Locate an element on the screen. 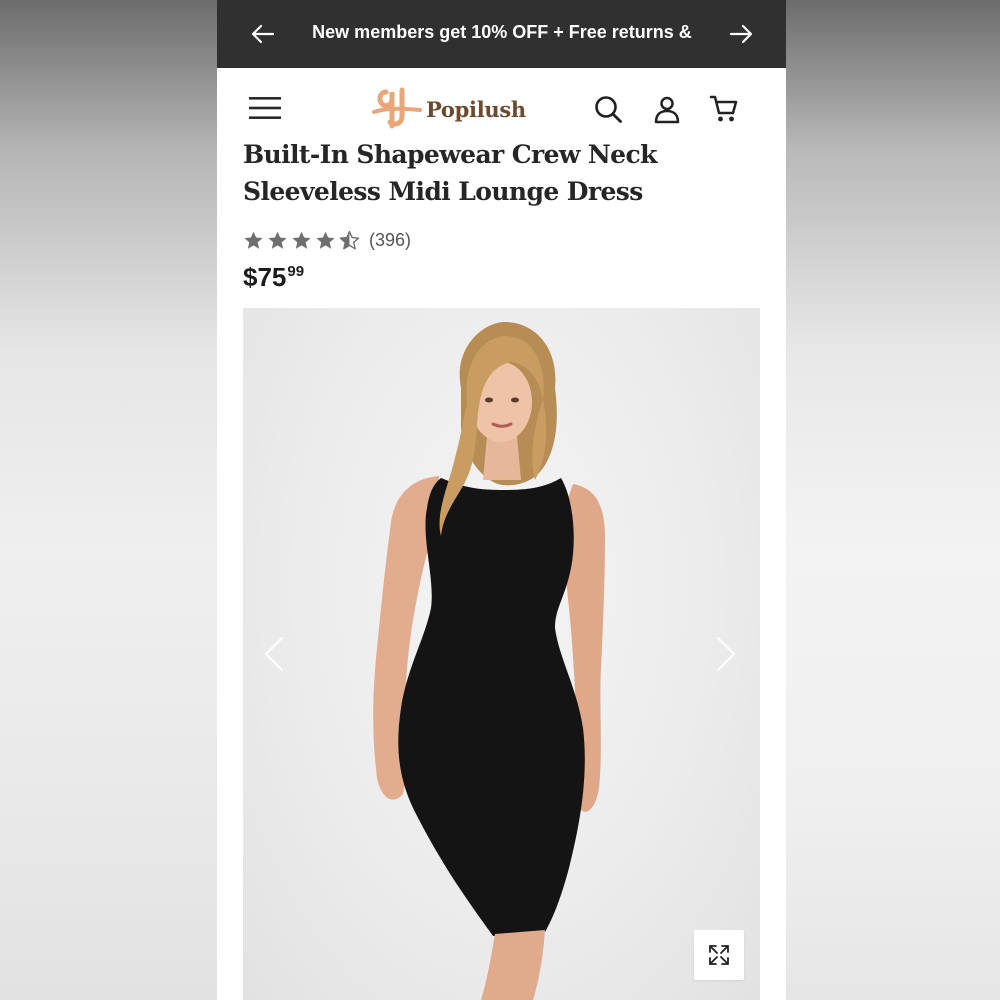  brand-logo: Popilush is located at coordinates (449, 109).